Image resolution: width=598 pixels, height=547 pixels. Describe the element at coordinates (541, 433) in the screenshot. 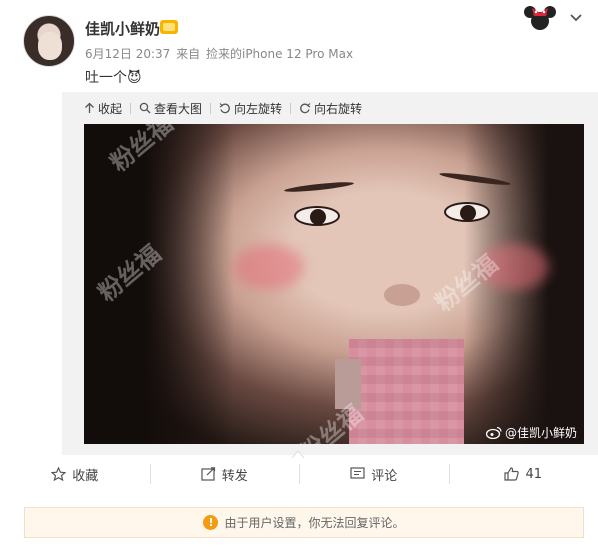

I see `photo-handle-text: @佳凯小鲜奶` at that location.